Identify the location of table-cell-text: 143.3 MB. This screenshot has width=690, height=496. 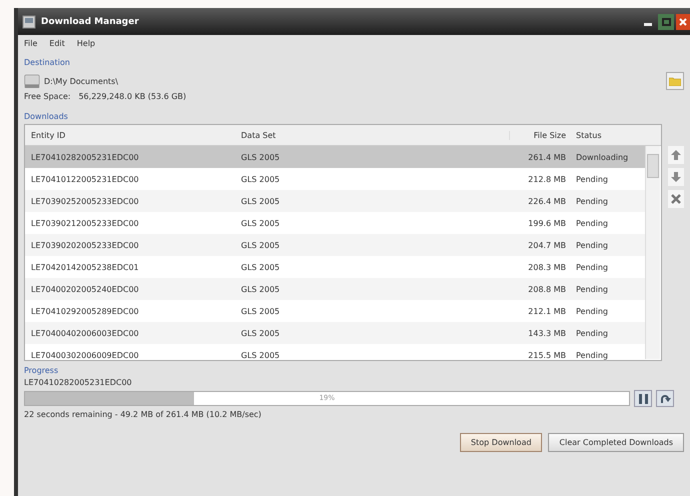
(547, 333).